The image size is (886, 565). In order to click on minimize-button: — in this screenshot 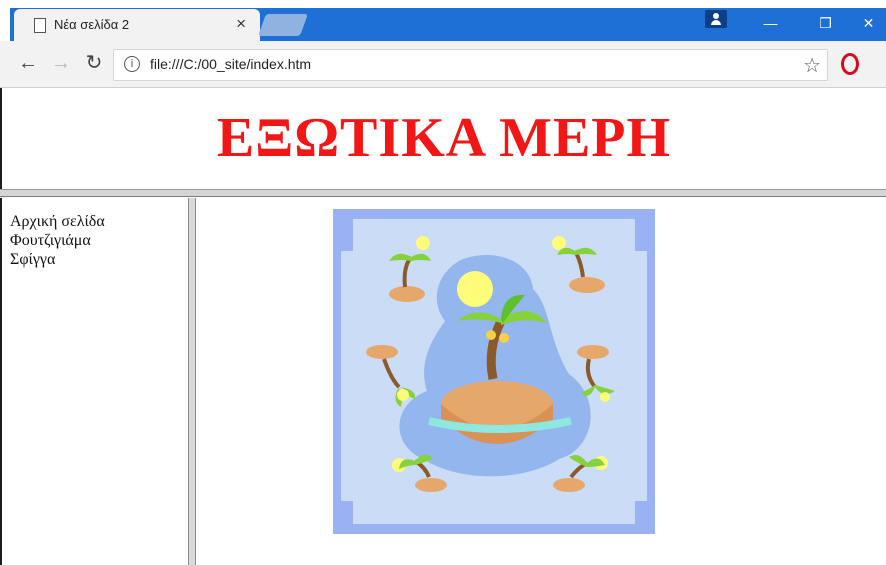, I will do `click(770, 23)`.